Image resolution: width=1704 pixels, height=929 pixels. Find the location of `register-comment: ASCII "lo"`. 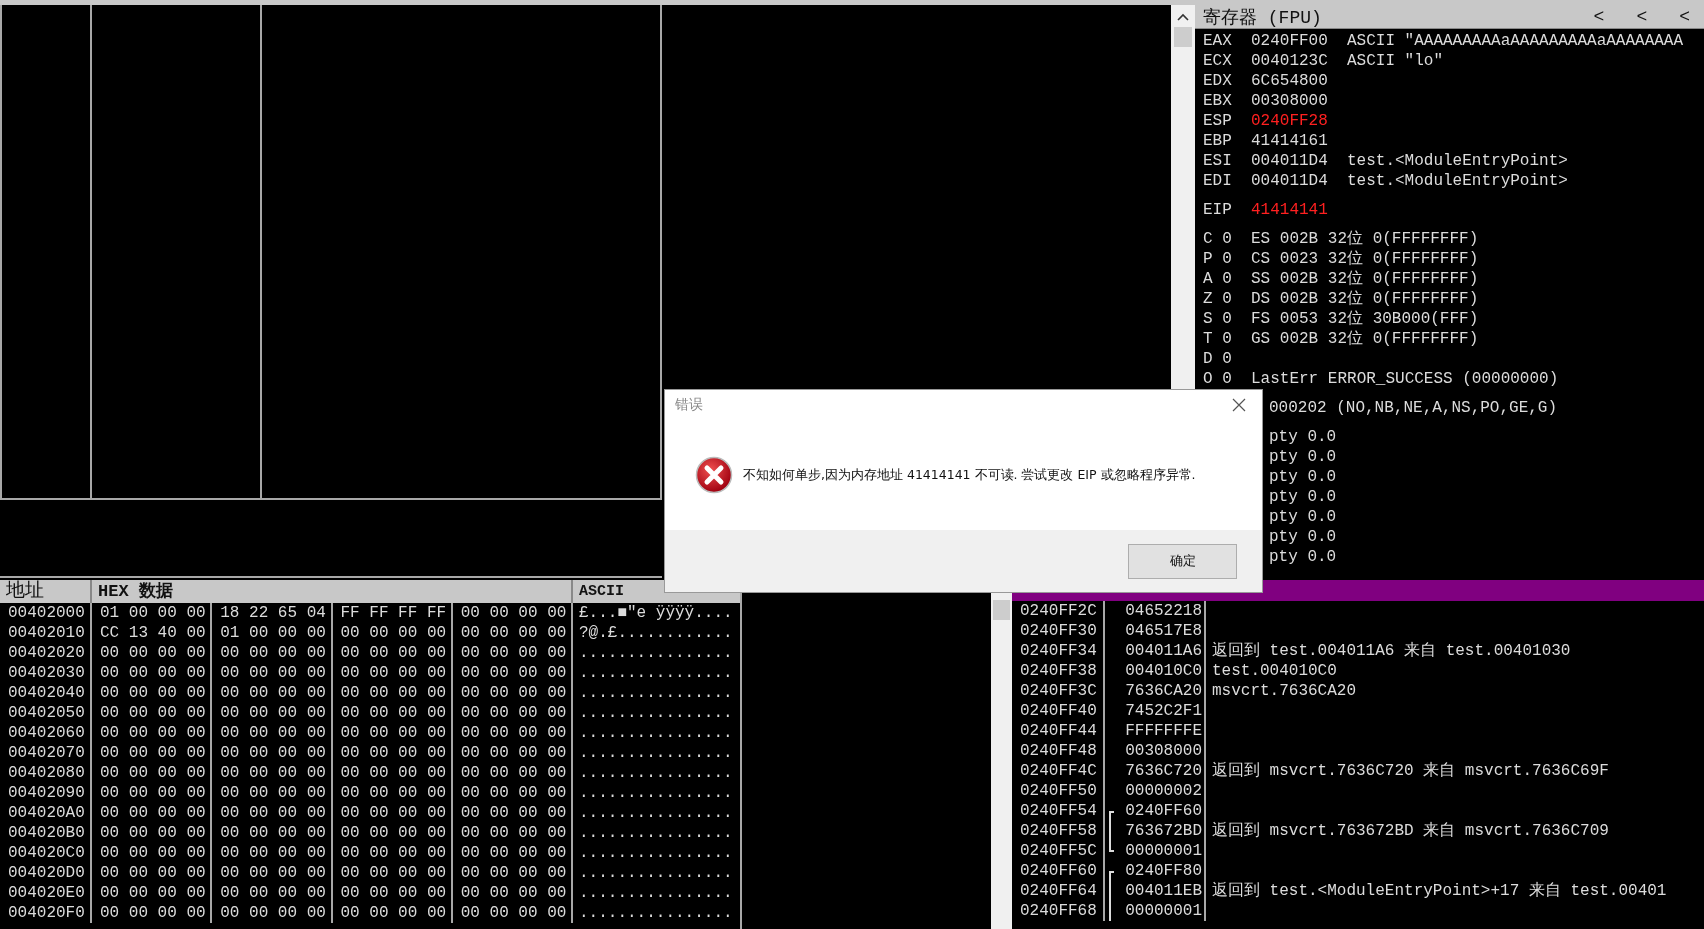

register-comment: ASCII "lo" is located at coordinates (1395, 61).